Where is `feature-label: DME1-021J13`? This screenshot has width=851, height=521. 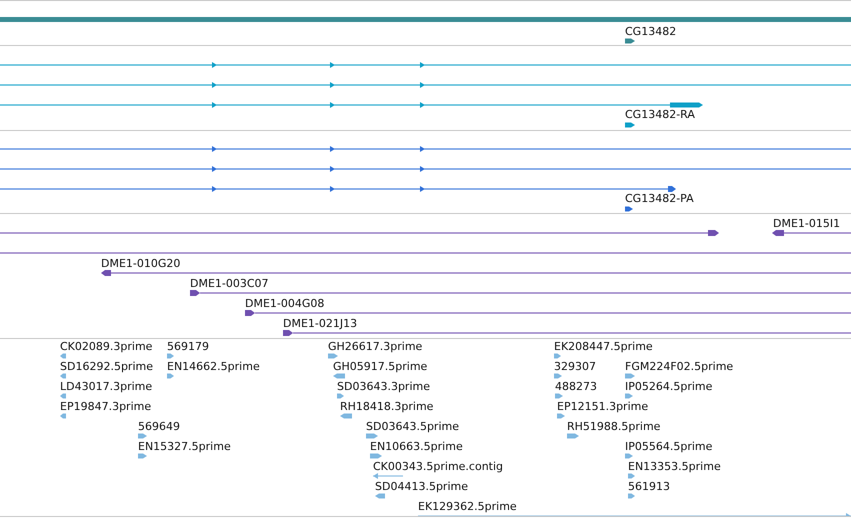
feature-label: DME1-021J13 is located at coordinates (320, 323).